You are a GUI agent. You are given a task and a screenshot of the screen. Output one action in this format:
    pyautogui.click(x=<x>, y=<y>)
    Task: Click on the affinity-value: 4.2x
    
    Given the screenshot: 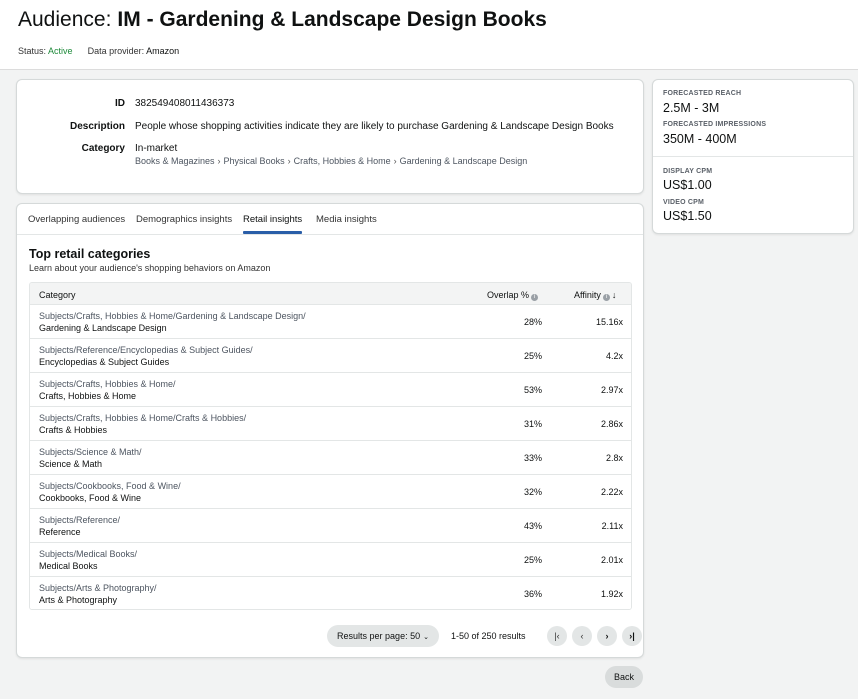 What is the action you would take?
    pyautogui.click(x=614, y=356)
    